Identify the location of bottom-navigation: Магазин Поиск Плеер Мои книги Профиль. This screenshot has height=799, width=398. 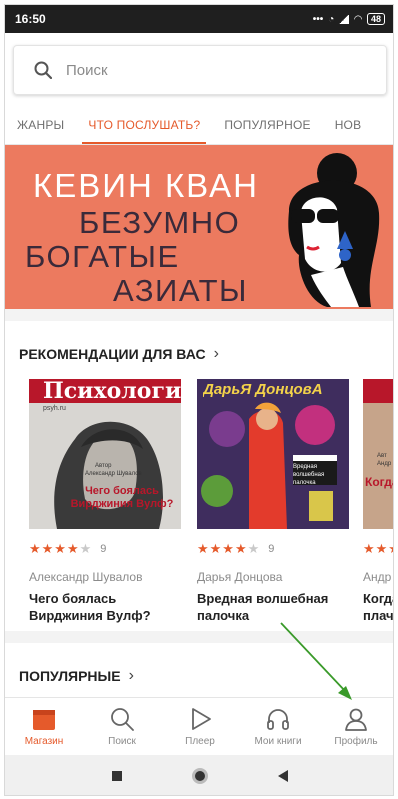
(199, 726).